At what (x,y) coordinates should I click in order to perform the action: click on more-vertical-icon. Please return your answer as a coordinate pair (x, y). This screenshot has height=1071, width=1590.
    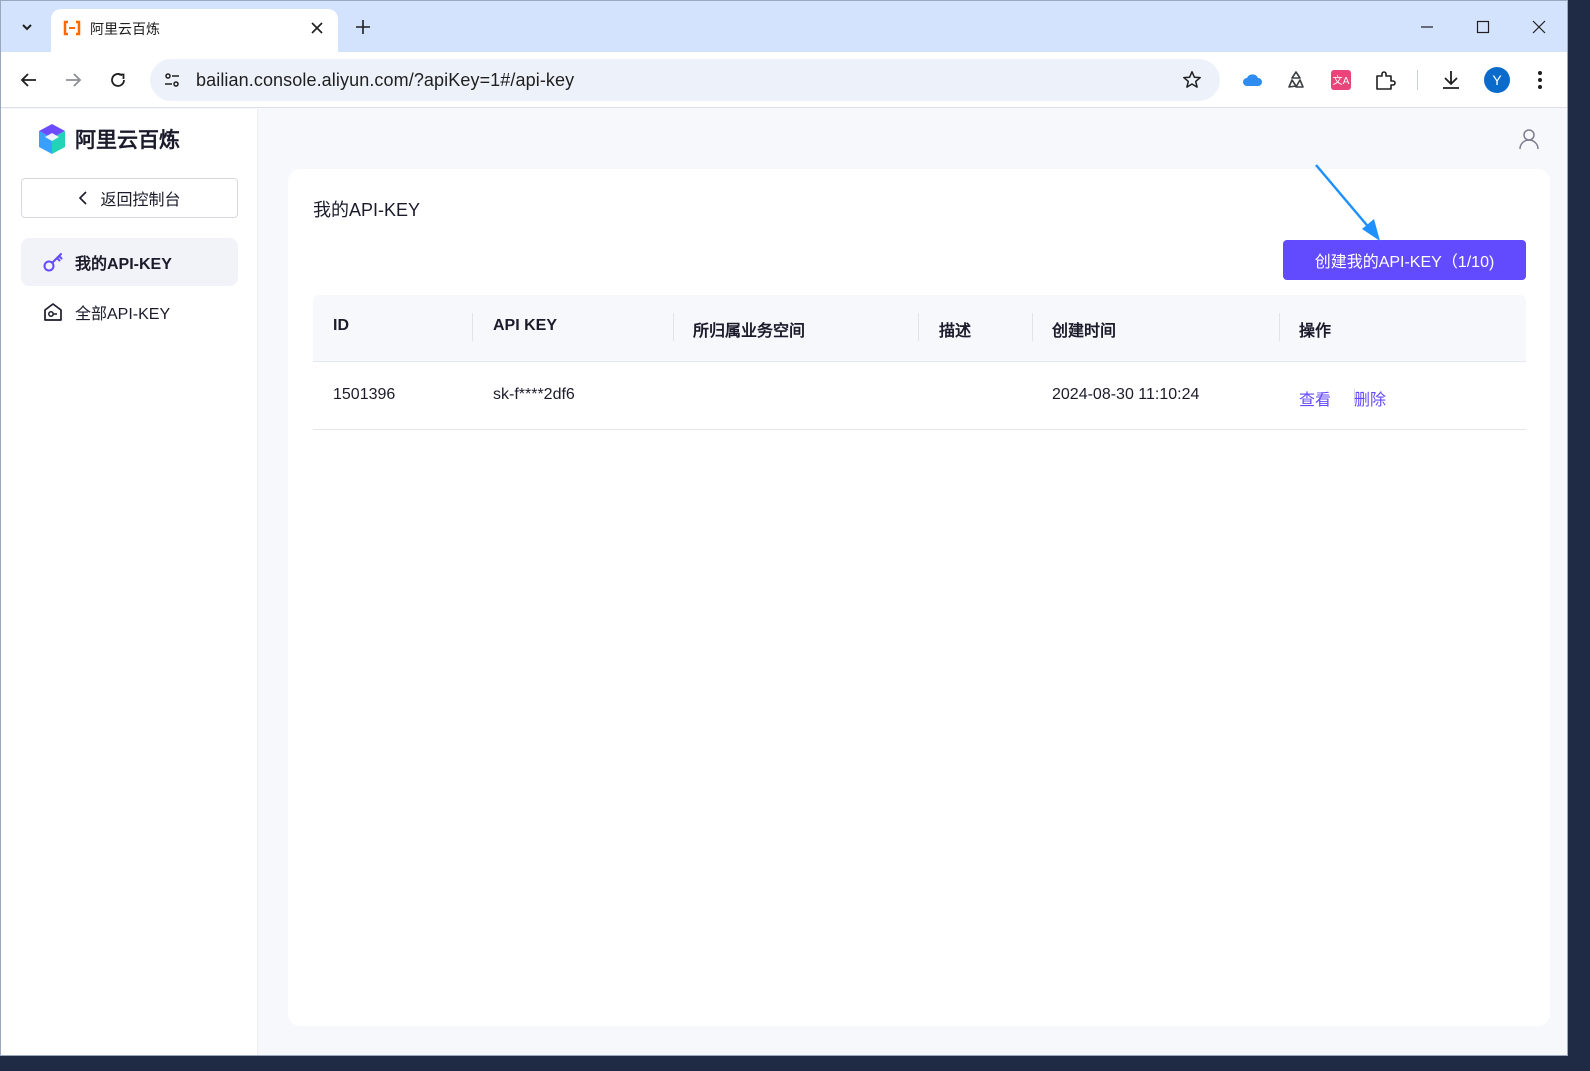
    Looking at the image, I should click on (1540, 80).